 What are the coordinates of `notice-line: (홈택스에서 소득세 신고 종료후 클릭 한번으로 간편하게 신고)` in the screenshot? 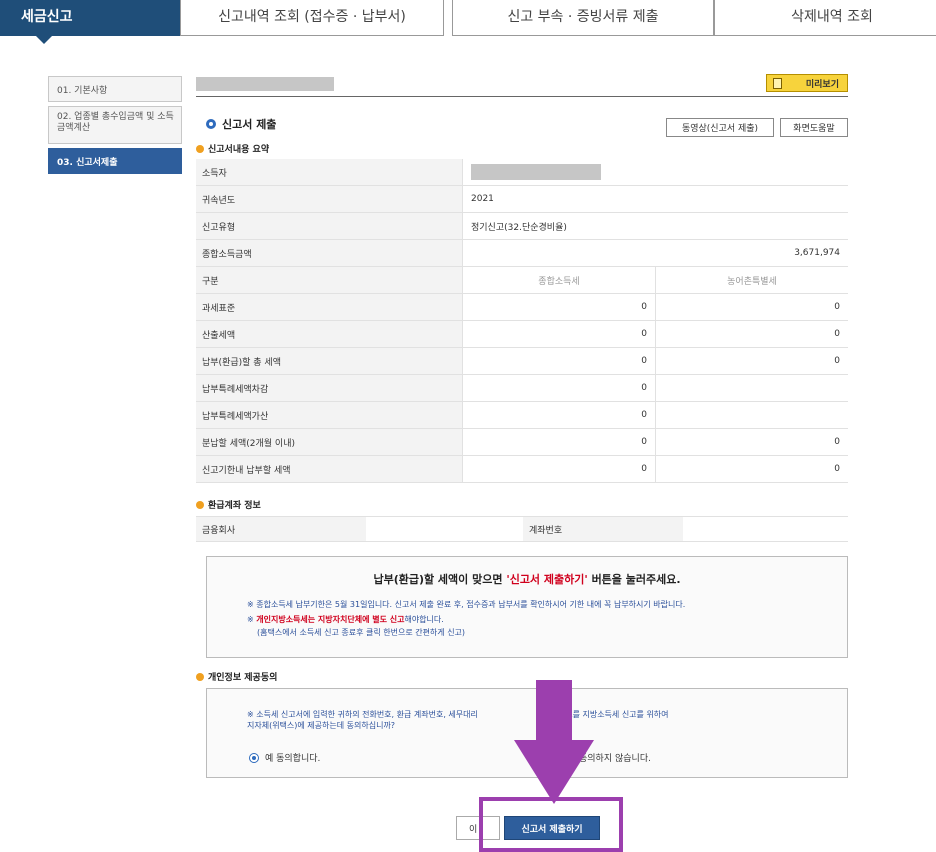 It's located at (361, 632).